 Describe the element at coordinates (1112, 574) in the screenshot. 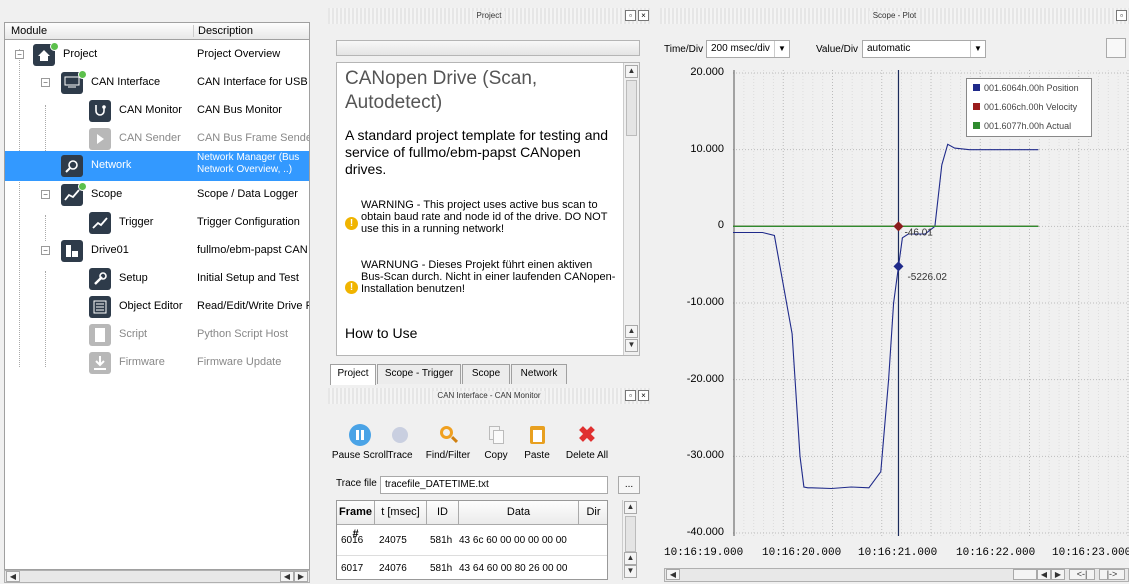

I see `nav-next-button: |->` at that location.